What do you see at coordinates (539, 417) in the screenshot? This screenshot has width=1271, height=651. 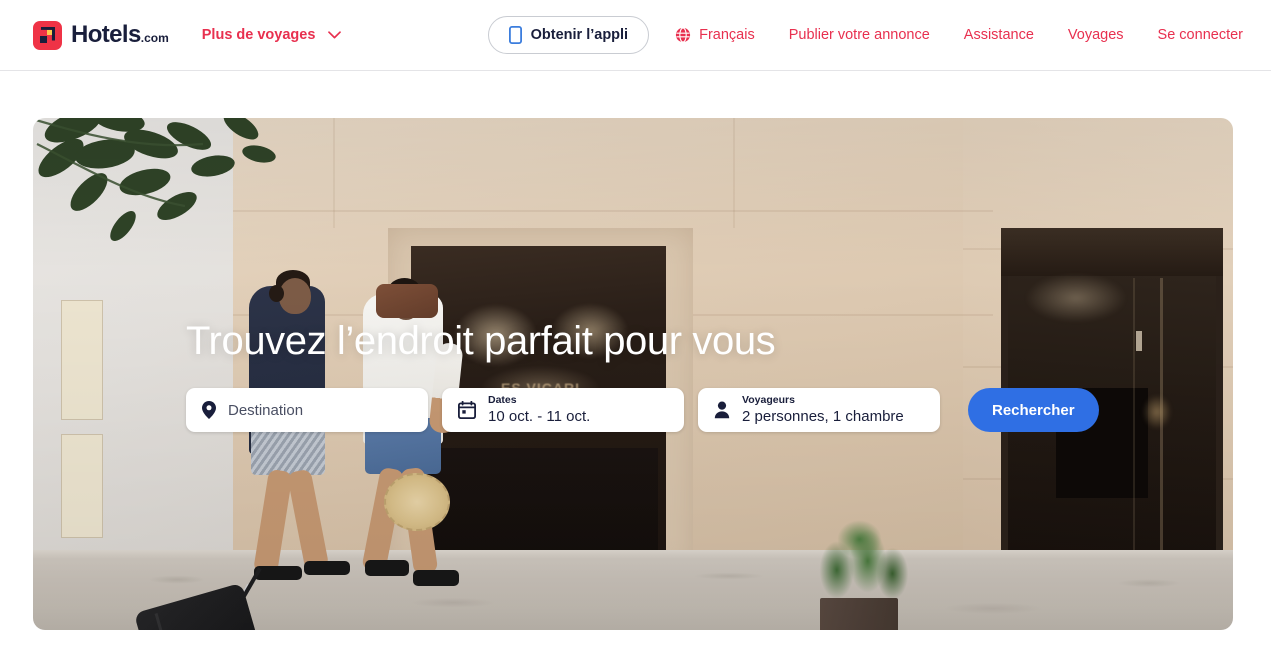 I see `dates-value: 10 oct. - 11 oct.` at bounding box center [539, 417].